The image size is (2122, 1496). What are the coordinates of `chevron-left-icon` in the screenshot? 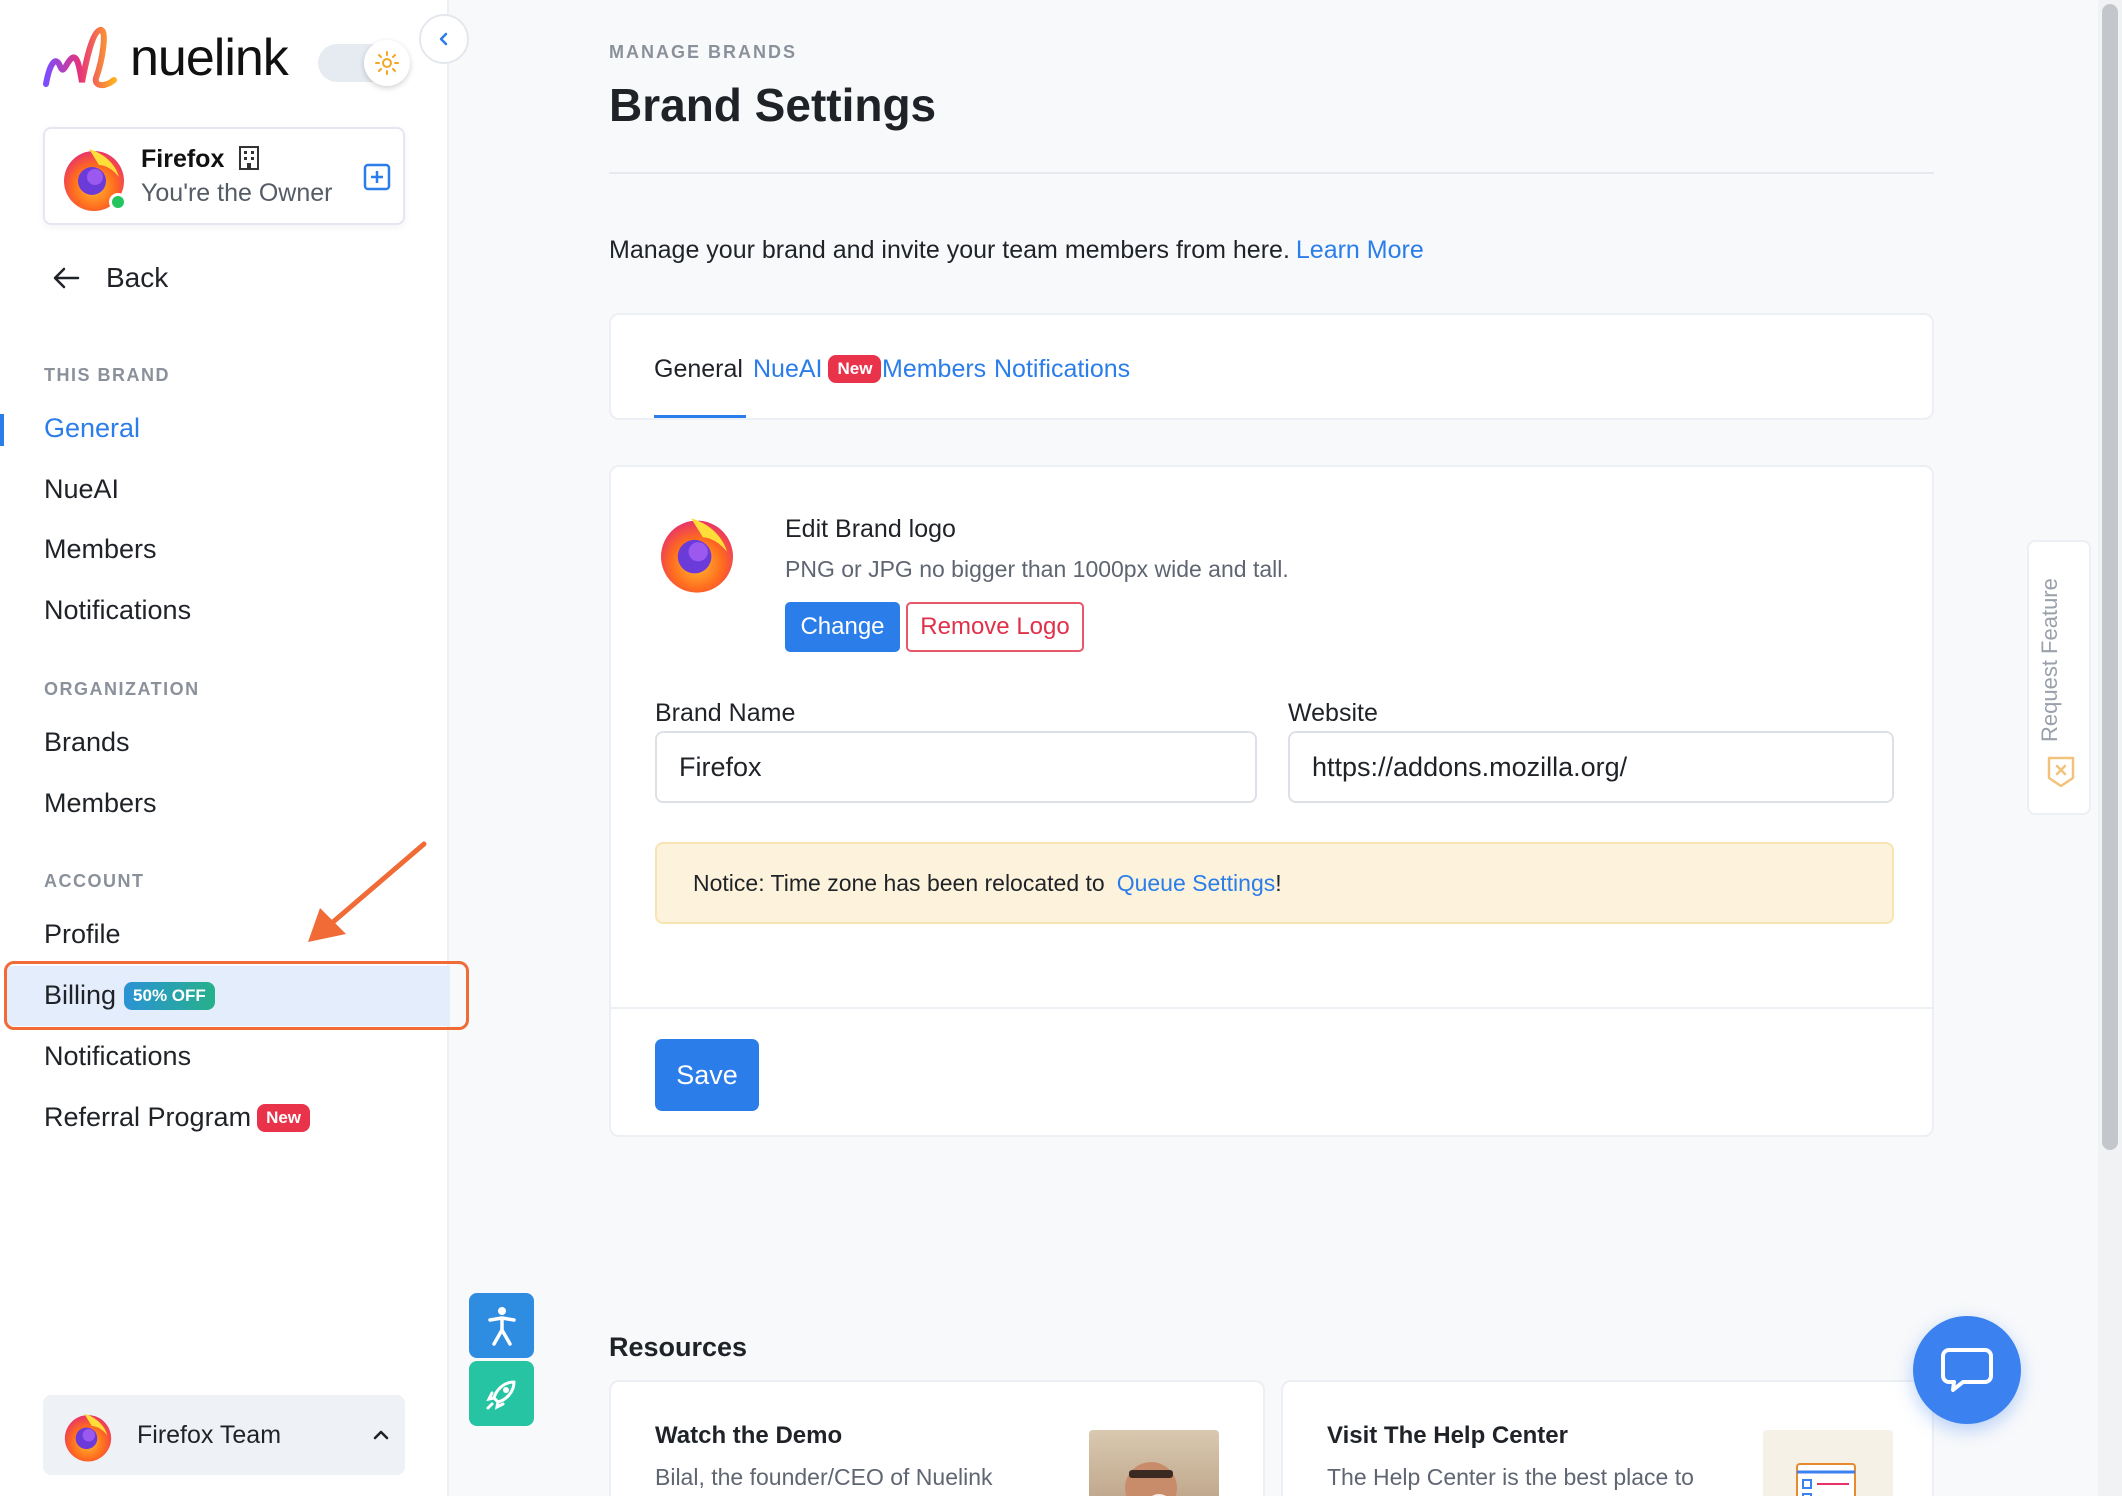 It's located at (443, 39).